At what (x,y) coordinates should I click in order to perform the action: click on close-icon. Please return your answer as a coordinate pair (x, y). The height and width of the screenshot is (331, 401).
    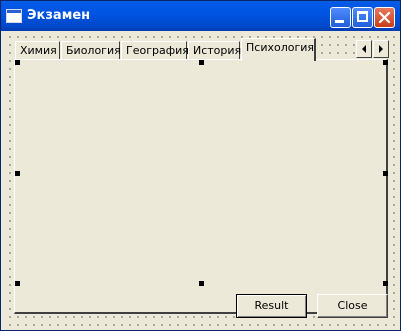
    Looking at the image, I should click on (384, 17).